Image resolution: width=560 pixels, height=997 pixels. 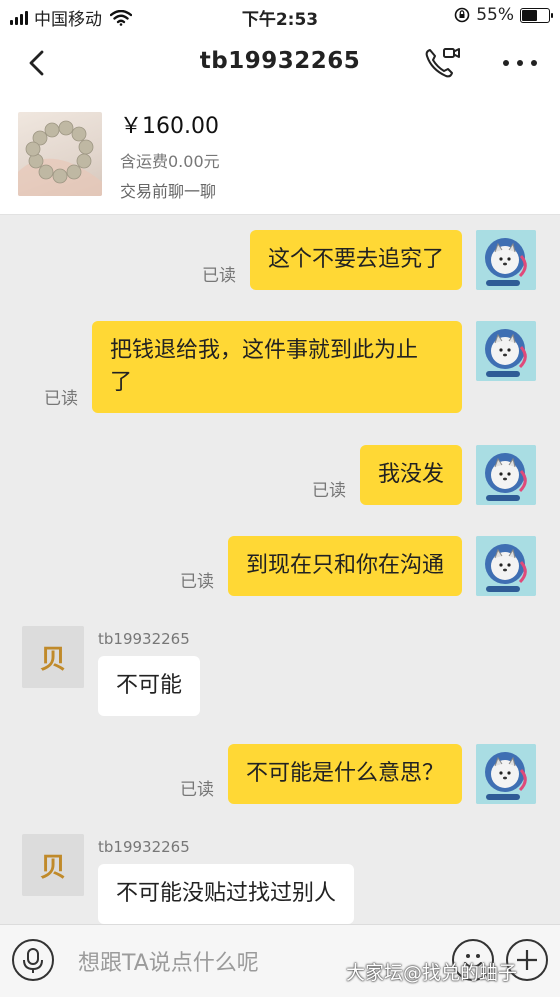 I want to click on battery-fill, so click(x=530, y=15).